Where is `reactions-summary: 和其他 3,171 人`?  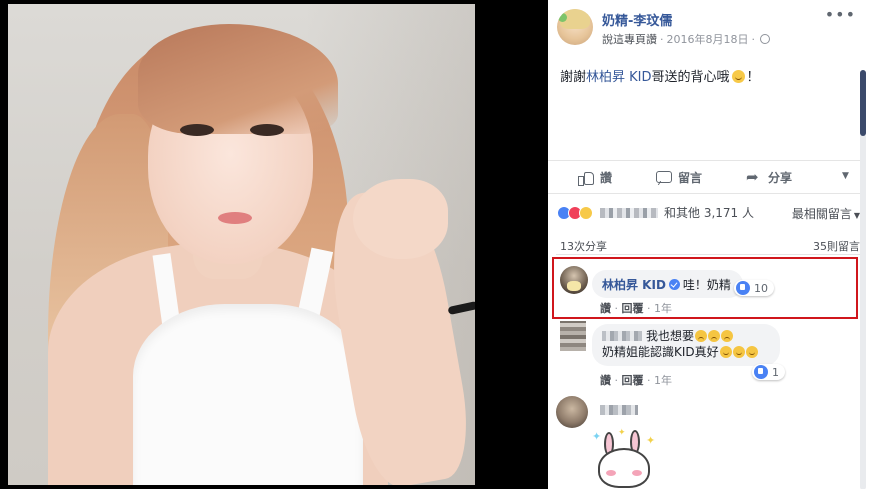 reactions-summary: 和其他 3,171 人 is located at coordinates (655, 212).